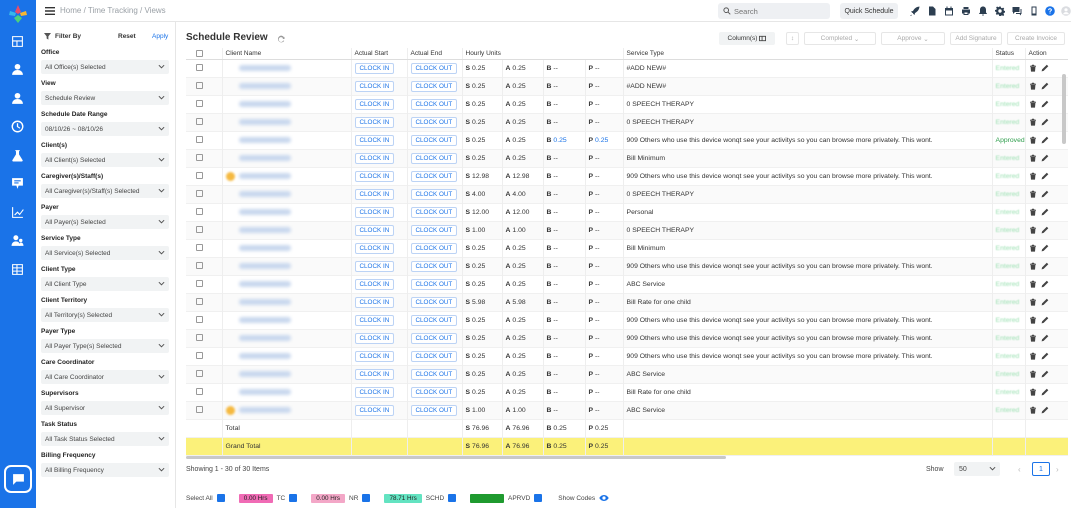  Describe the element at coordinates (435, 54) in the screenshot. I see `col-actual-end: Actual End` at that location.